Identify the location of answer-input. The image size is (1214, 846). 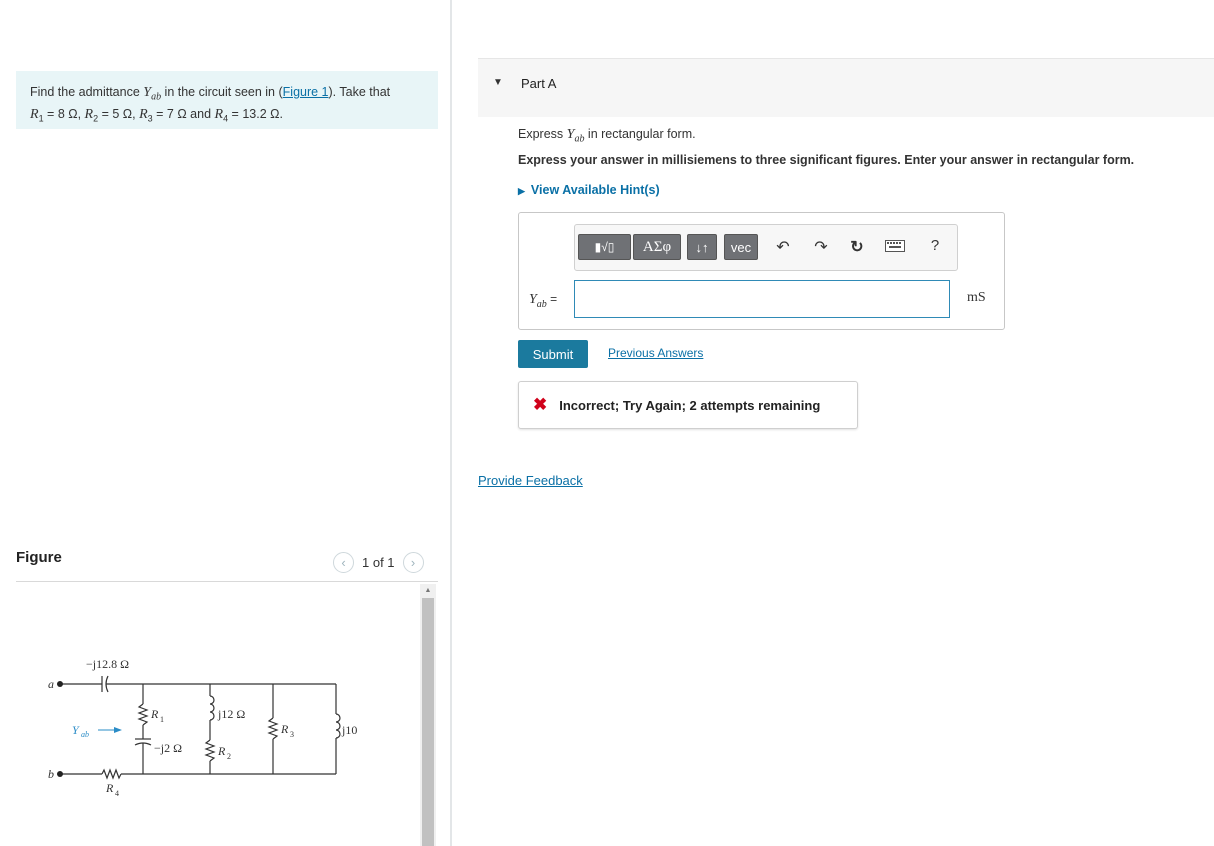
(762, 299).